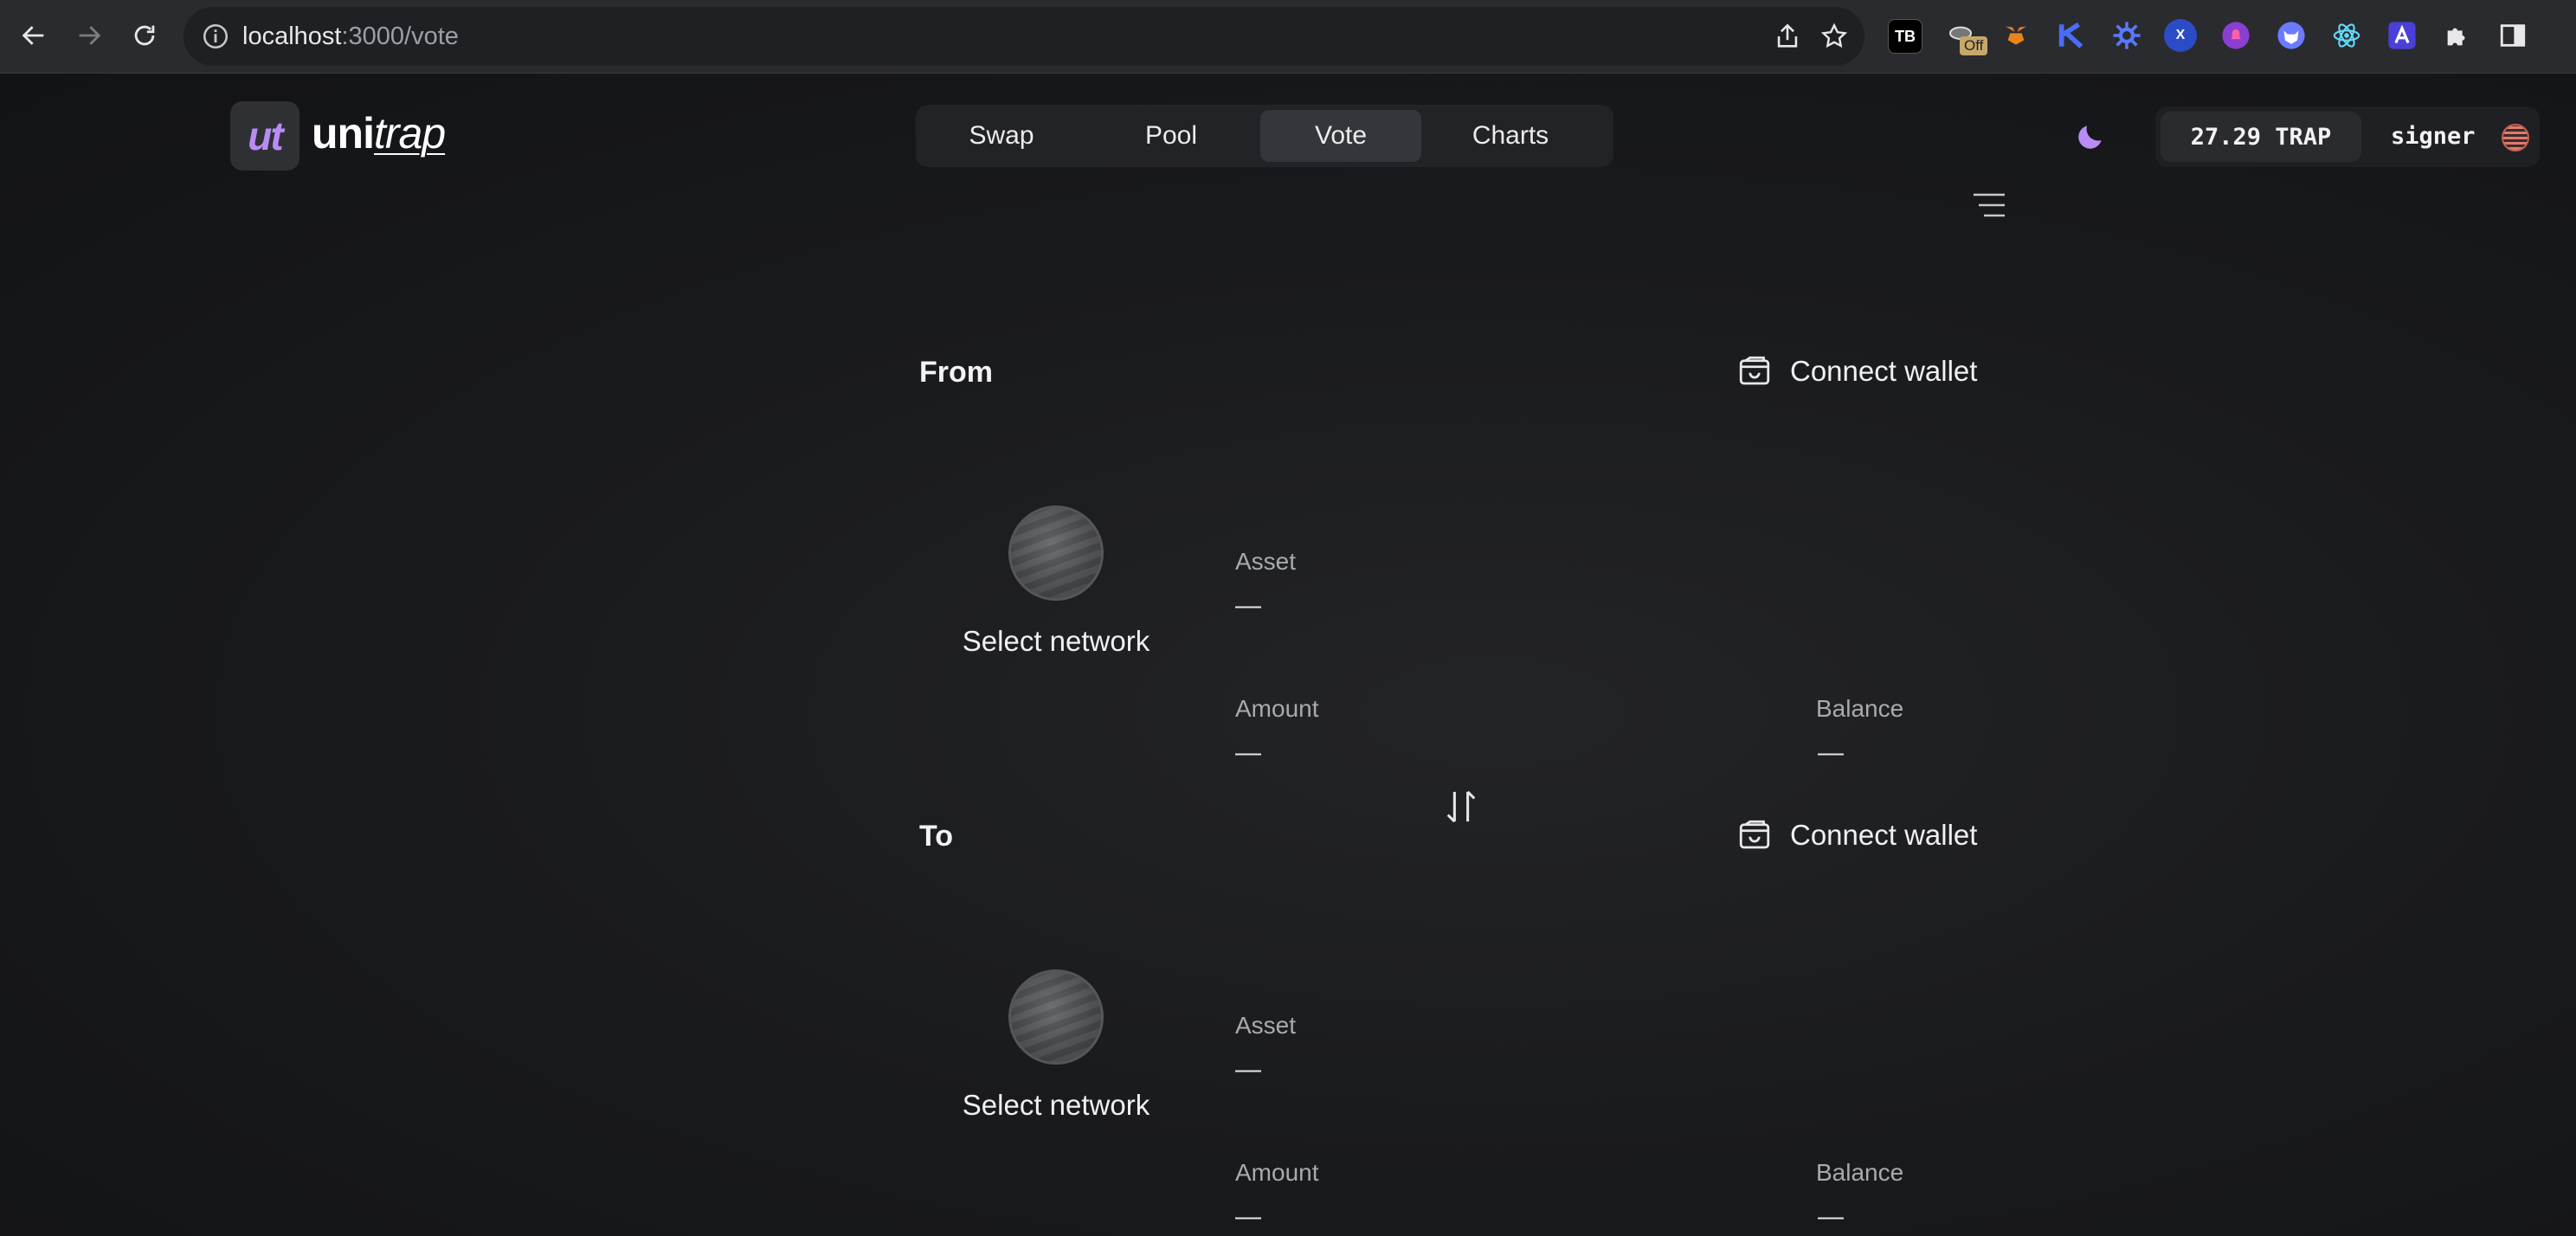 The width and height of the screenshot is (2576, 1236). Describe the element at coordinates (215, 36) in the screenshot. I see `site-info-icon` at that location.